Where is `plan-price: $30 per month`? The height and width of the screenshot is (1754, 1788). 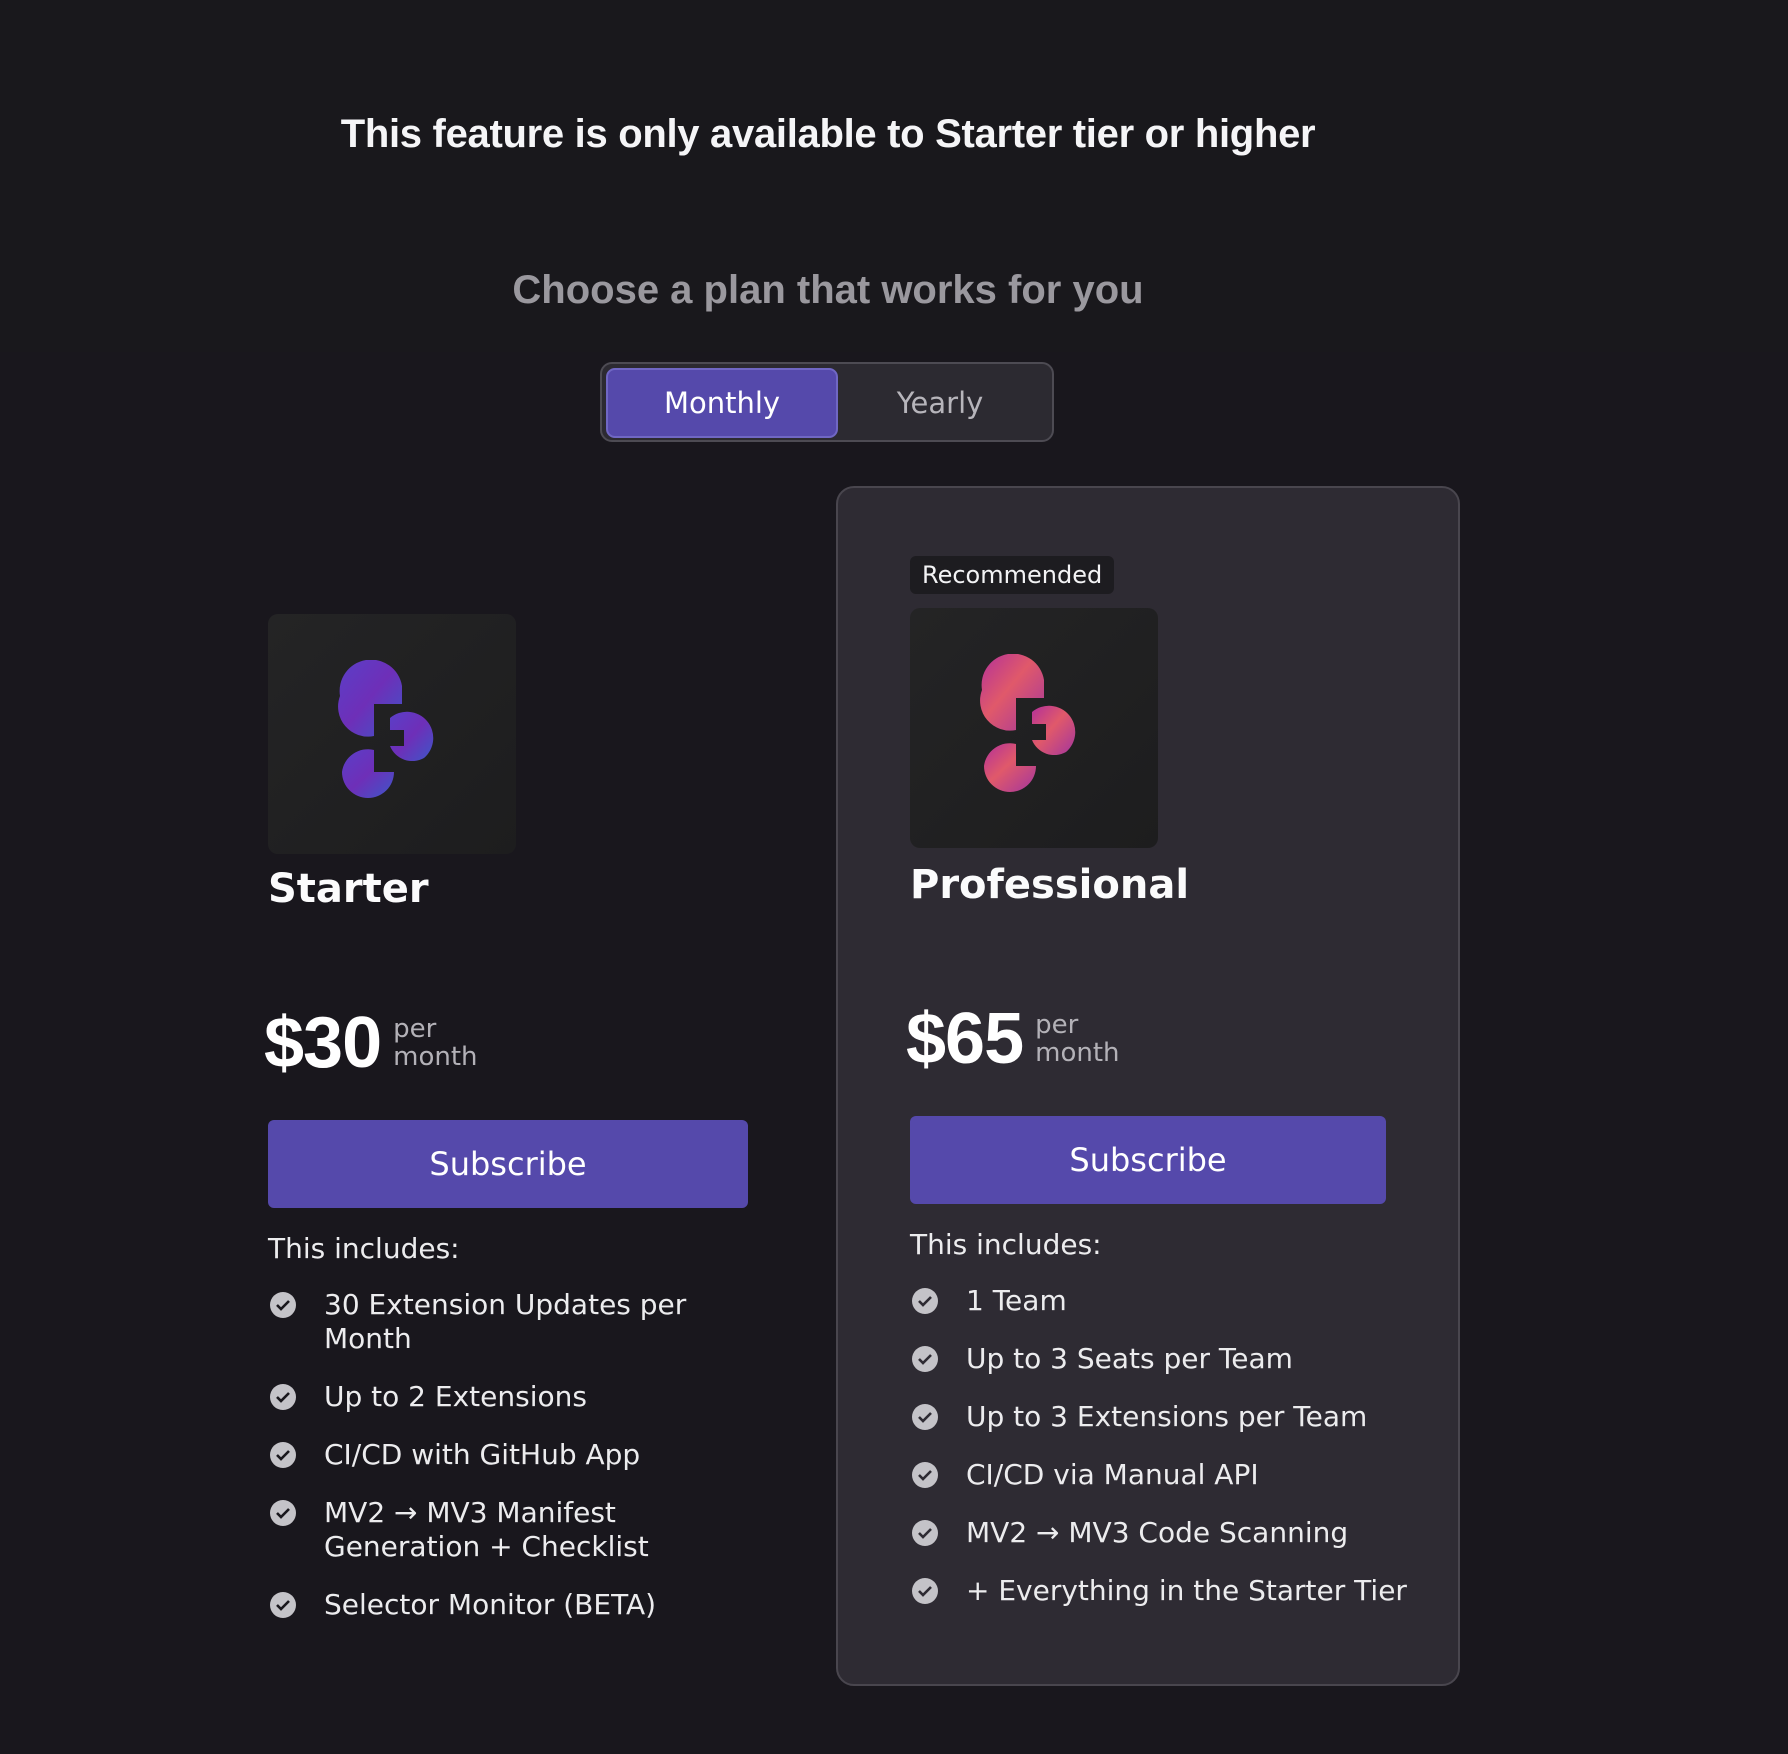 plan-price: $30 per month is located at coordinates (373, 1043).